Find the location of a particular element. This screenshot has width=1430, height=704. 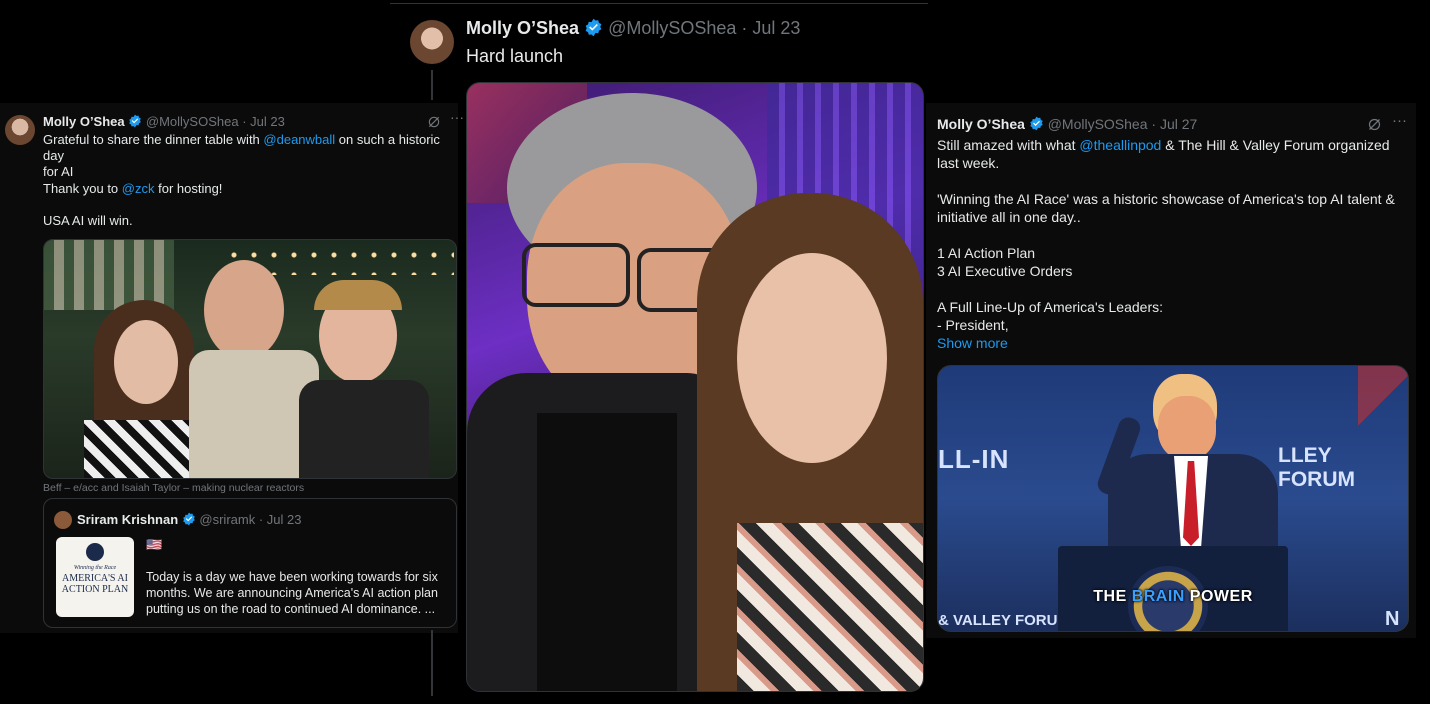

tweet-date: · Jul 27 is located at coordinates (1174, 124).